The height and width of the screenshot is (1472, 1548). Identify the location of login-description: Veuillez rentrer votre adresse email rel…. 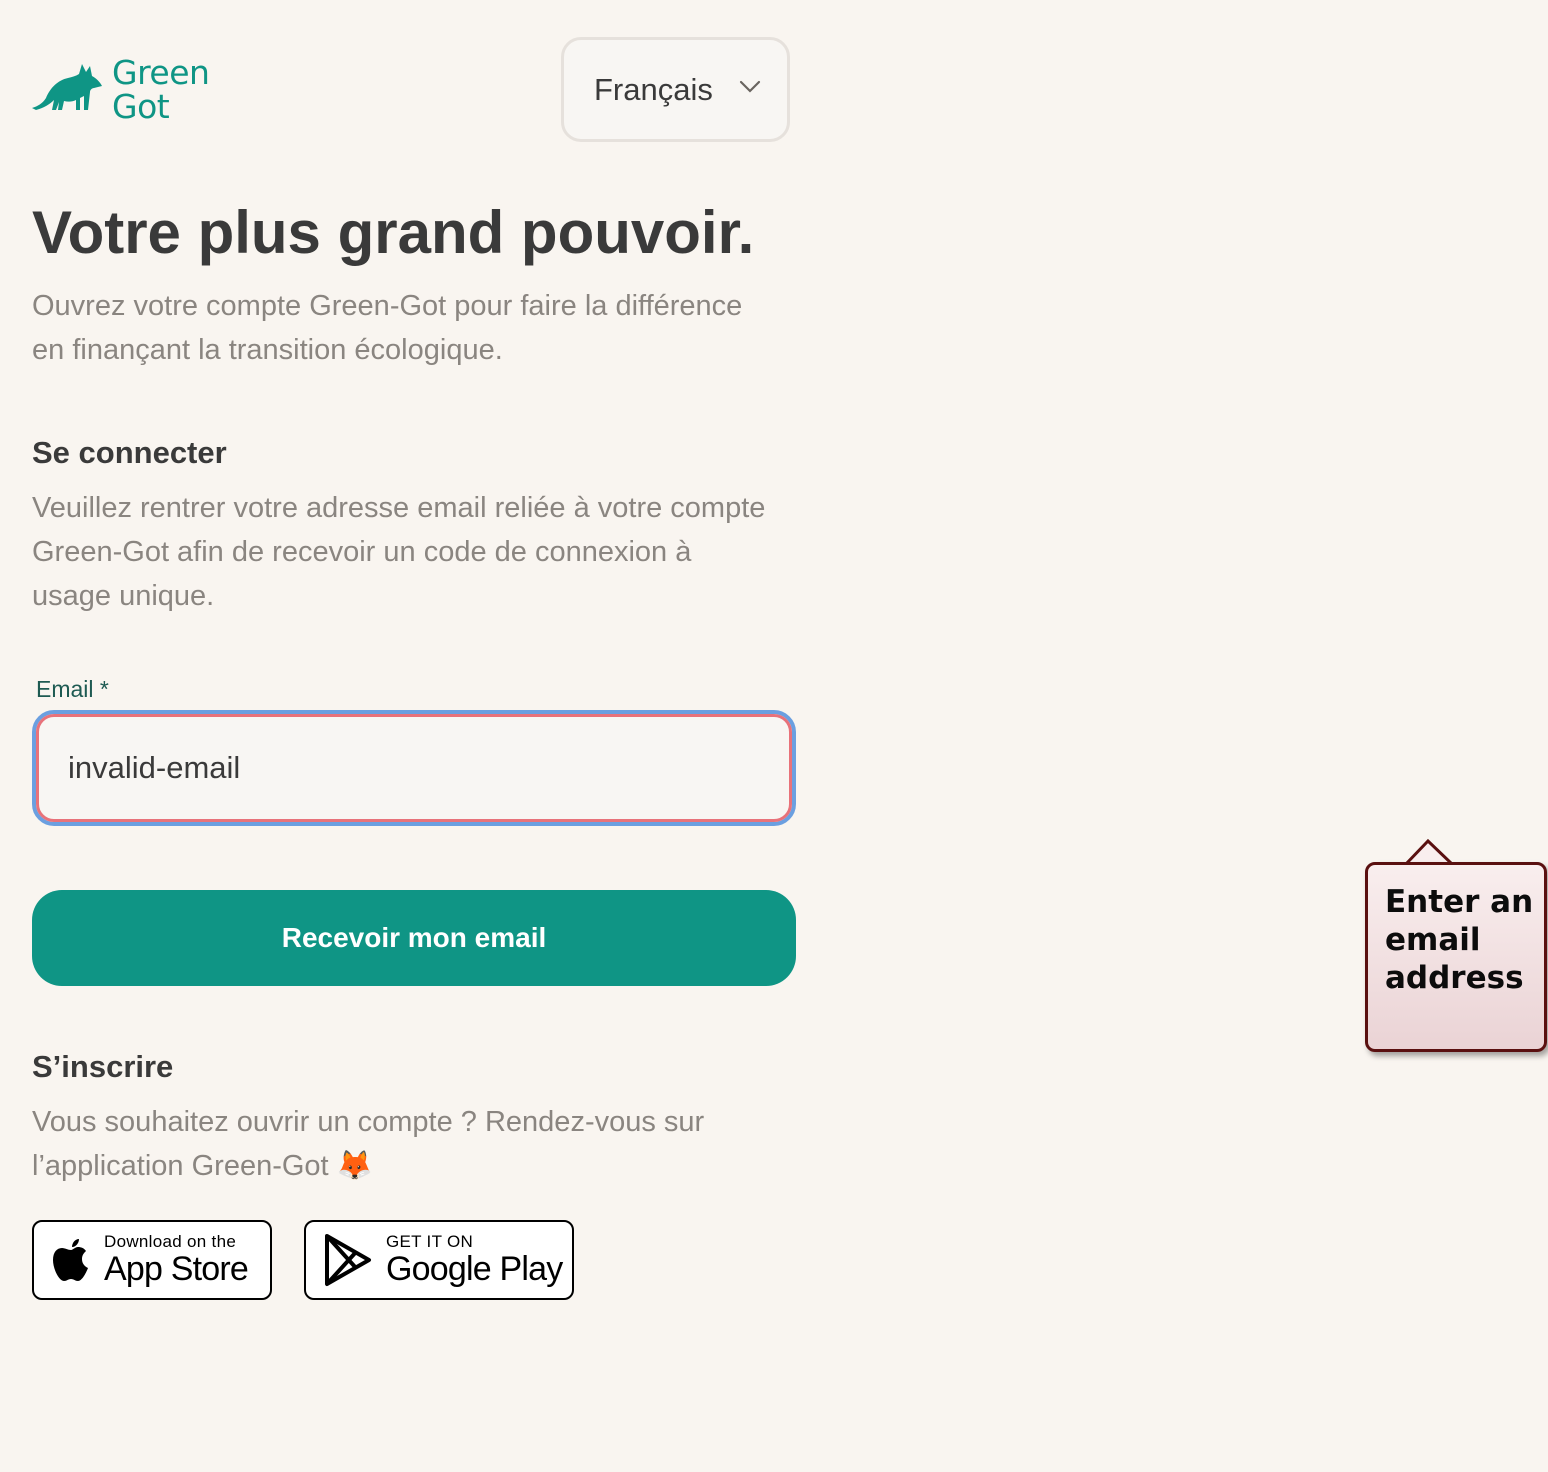
(399, 552).